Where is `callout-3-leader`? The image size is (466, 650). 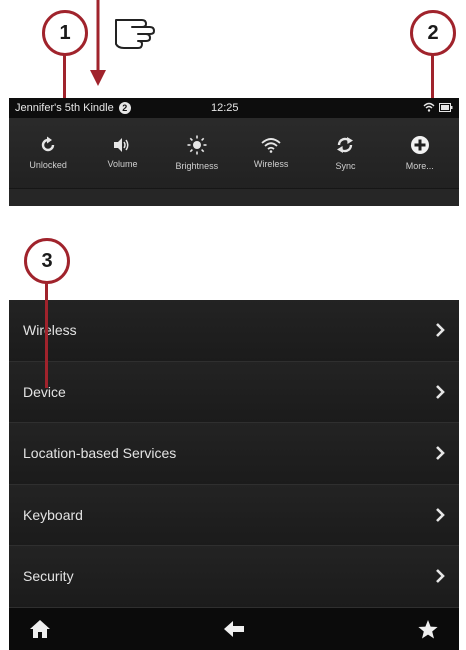 callout-3-leader is located at coordinates (46, 335).